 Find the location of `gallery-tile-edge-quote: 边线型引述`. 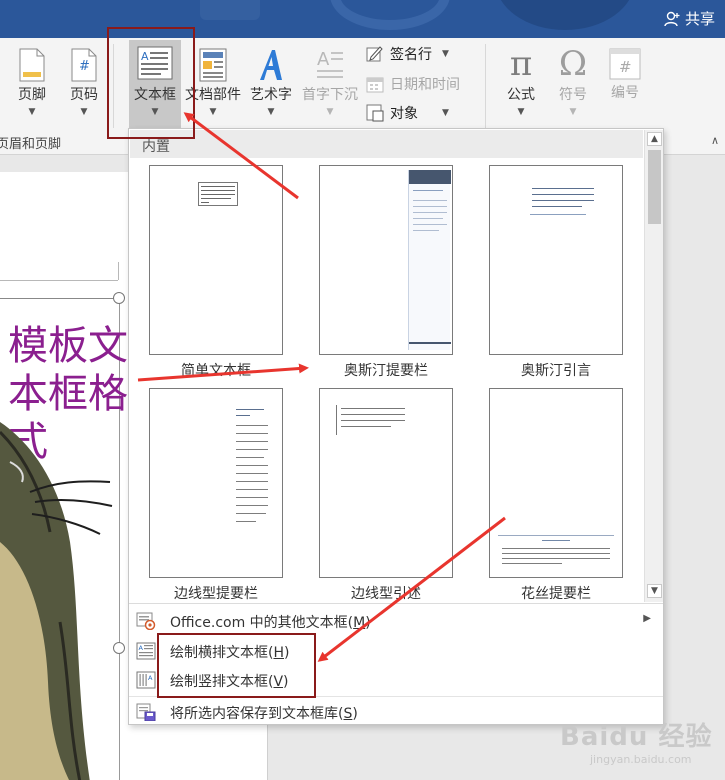

gallery-tile-edge-quote: 边线型引述 is located at coordinates (384, 493).